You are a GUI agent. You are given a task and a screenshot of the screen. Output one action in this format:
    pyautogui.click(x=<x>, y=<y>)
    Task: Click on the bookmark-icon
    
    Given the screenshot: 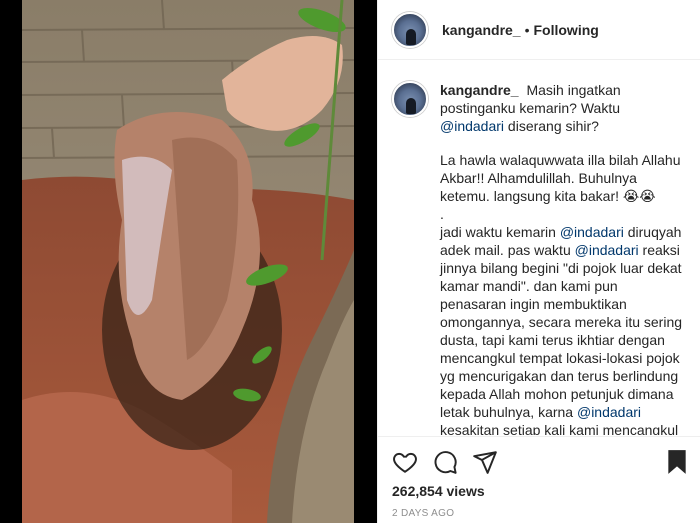 What is the action you would take?
    pyautogui.click(x=677, y=462)
    